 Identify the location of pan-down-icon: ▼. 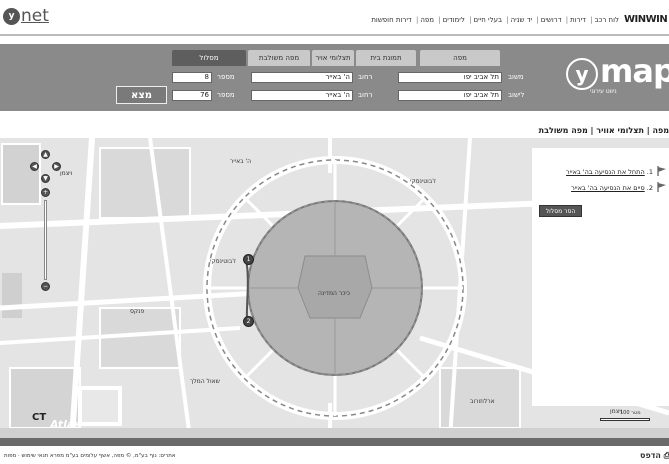
(45, 178).